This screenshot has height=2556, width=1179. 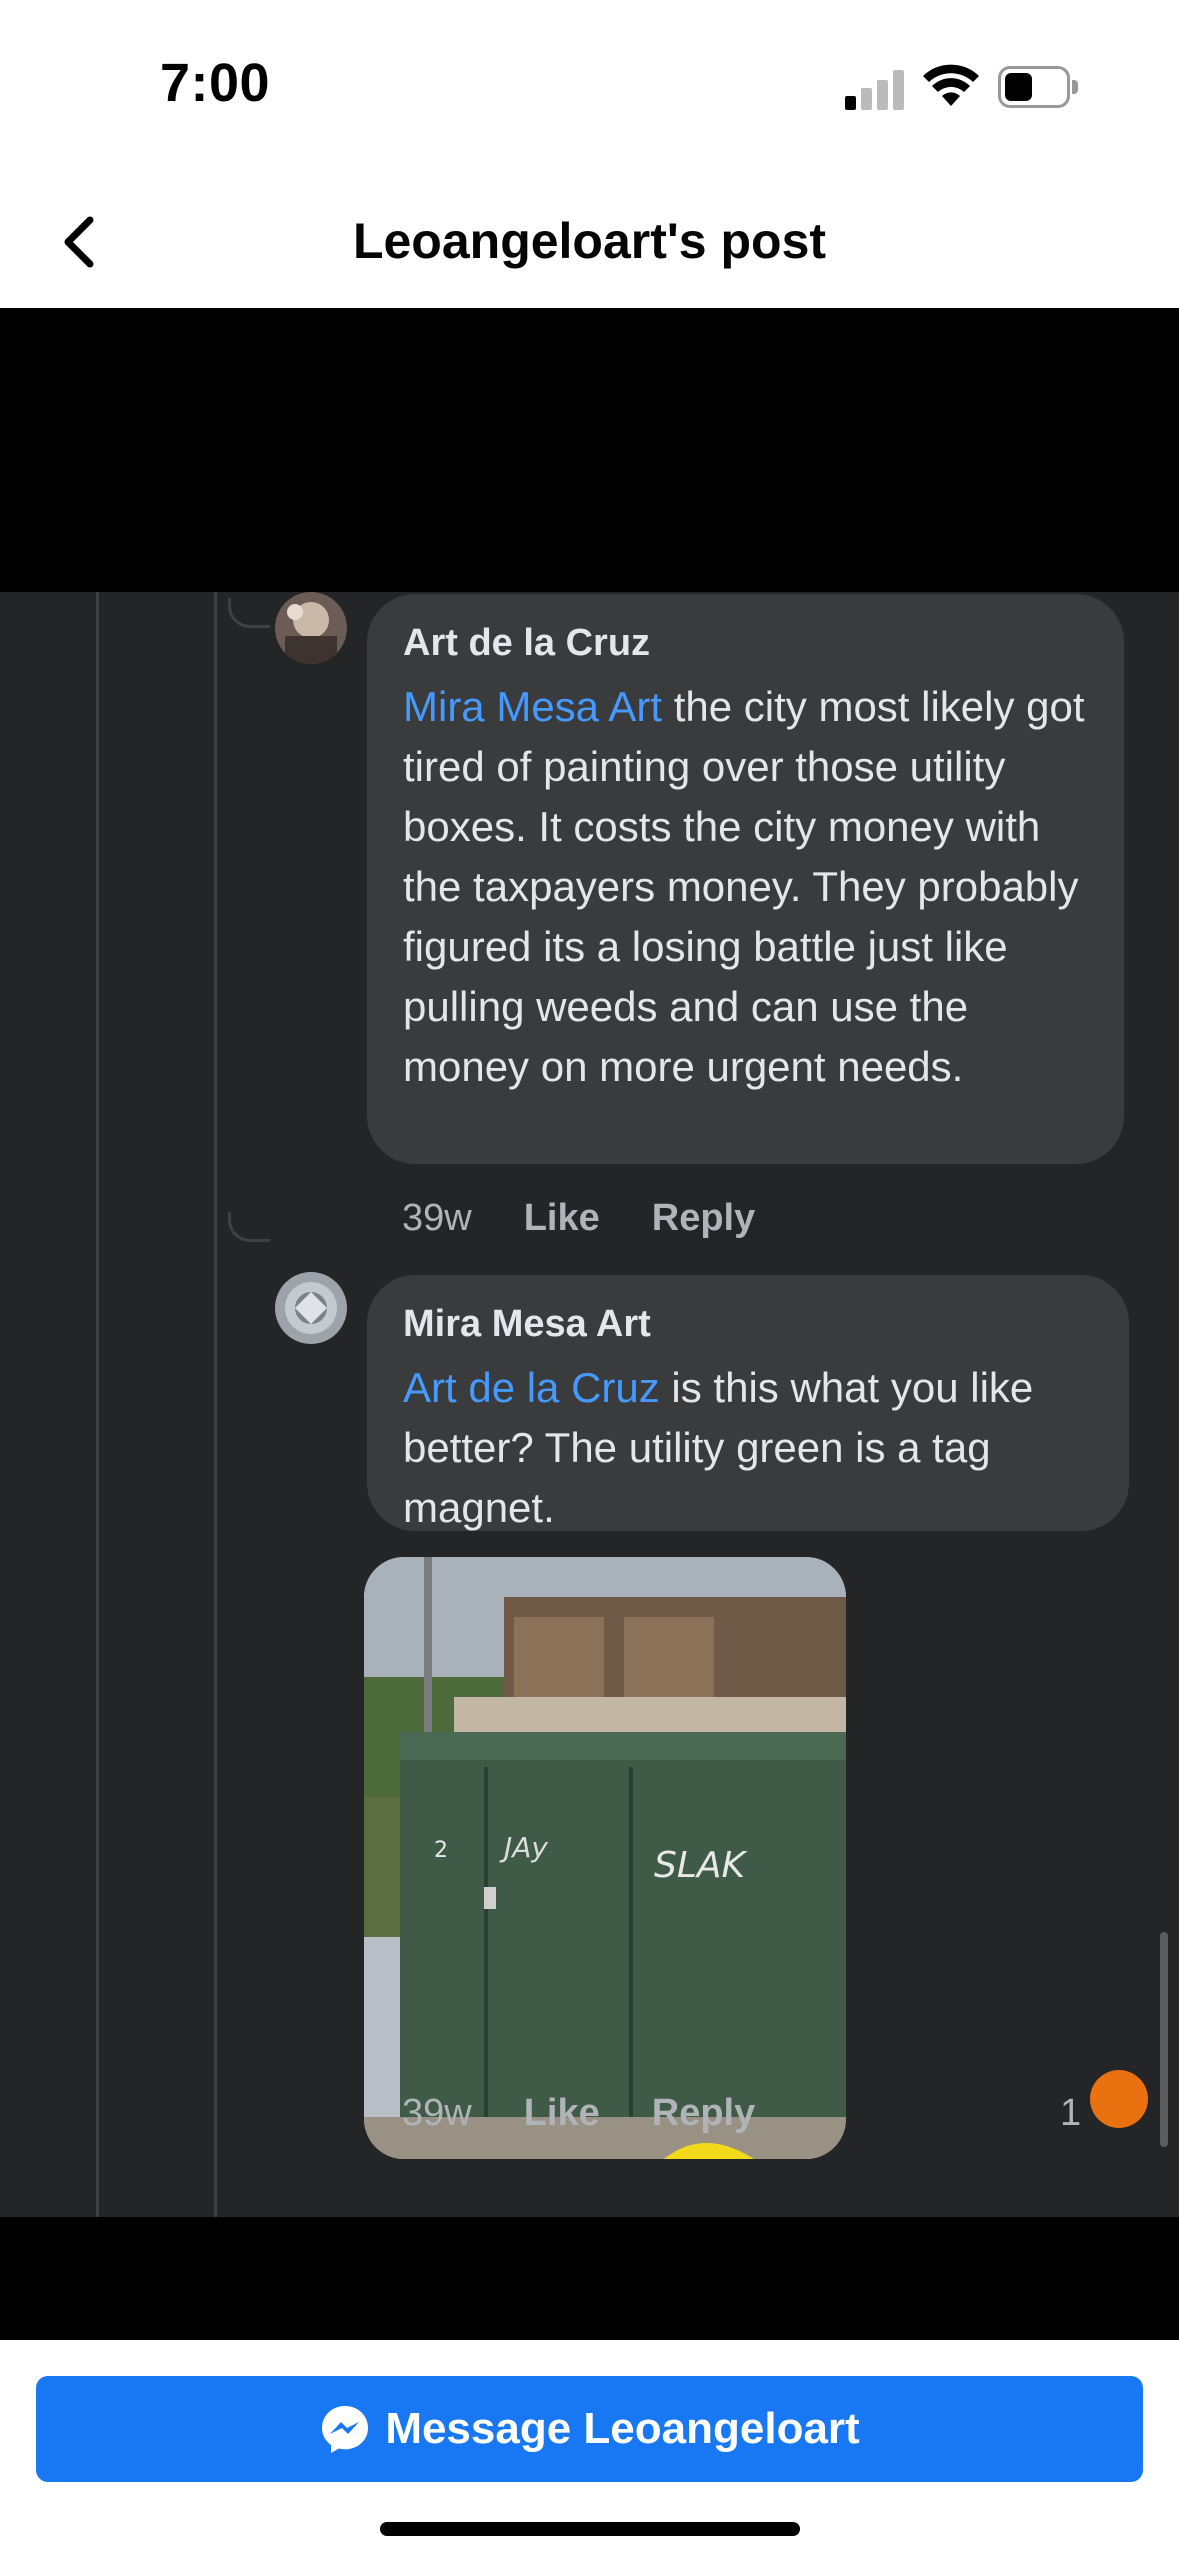 I want to click on angry-reaction-icon, so click(x=1119, y=2099).